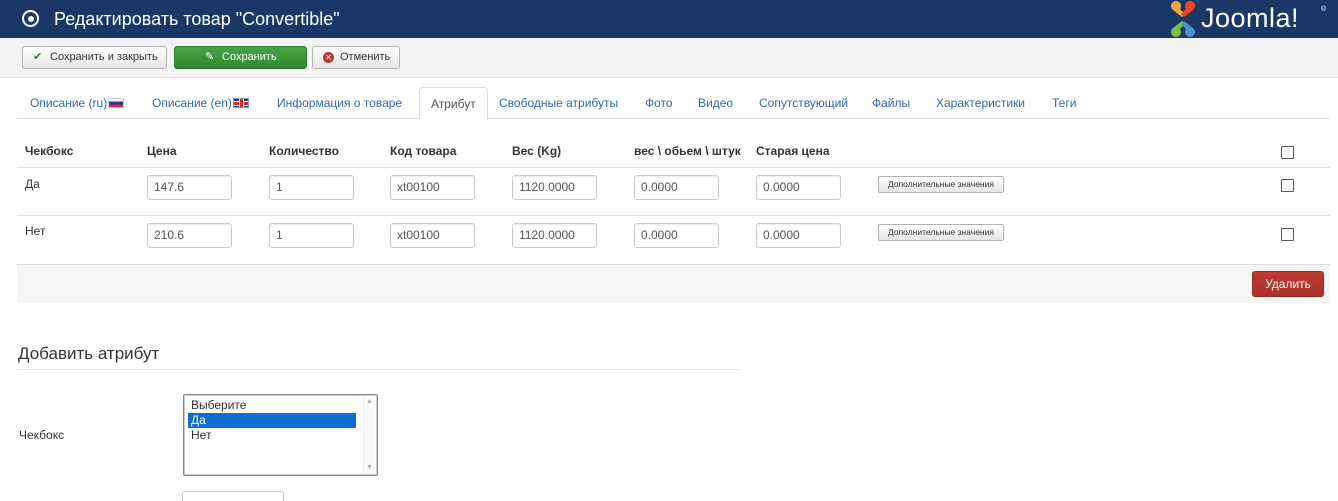  Describe the element at coordinates (272, 405) in the screenshot. I see `listbox-option: Выберите` at that location.